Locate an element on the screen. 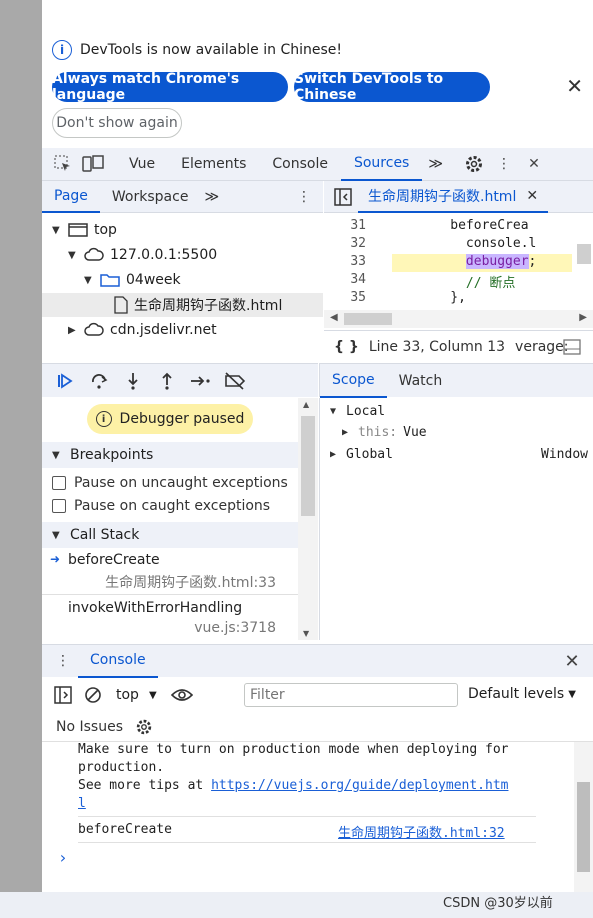 The image size is (593, 918). breakpoints-section-header: ▼ Breakpoints is located at coordinates (170, 455).